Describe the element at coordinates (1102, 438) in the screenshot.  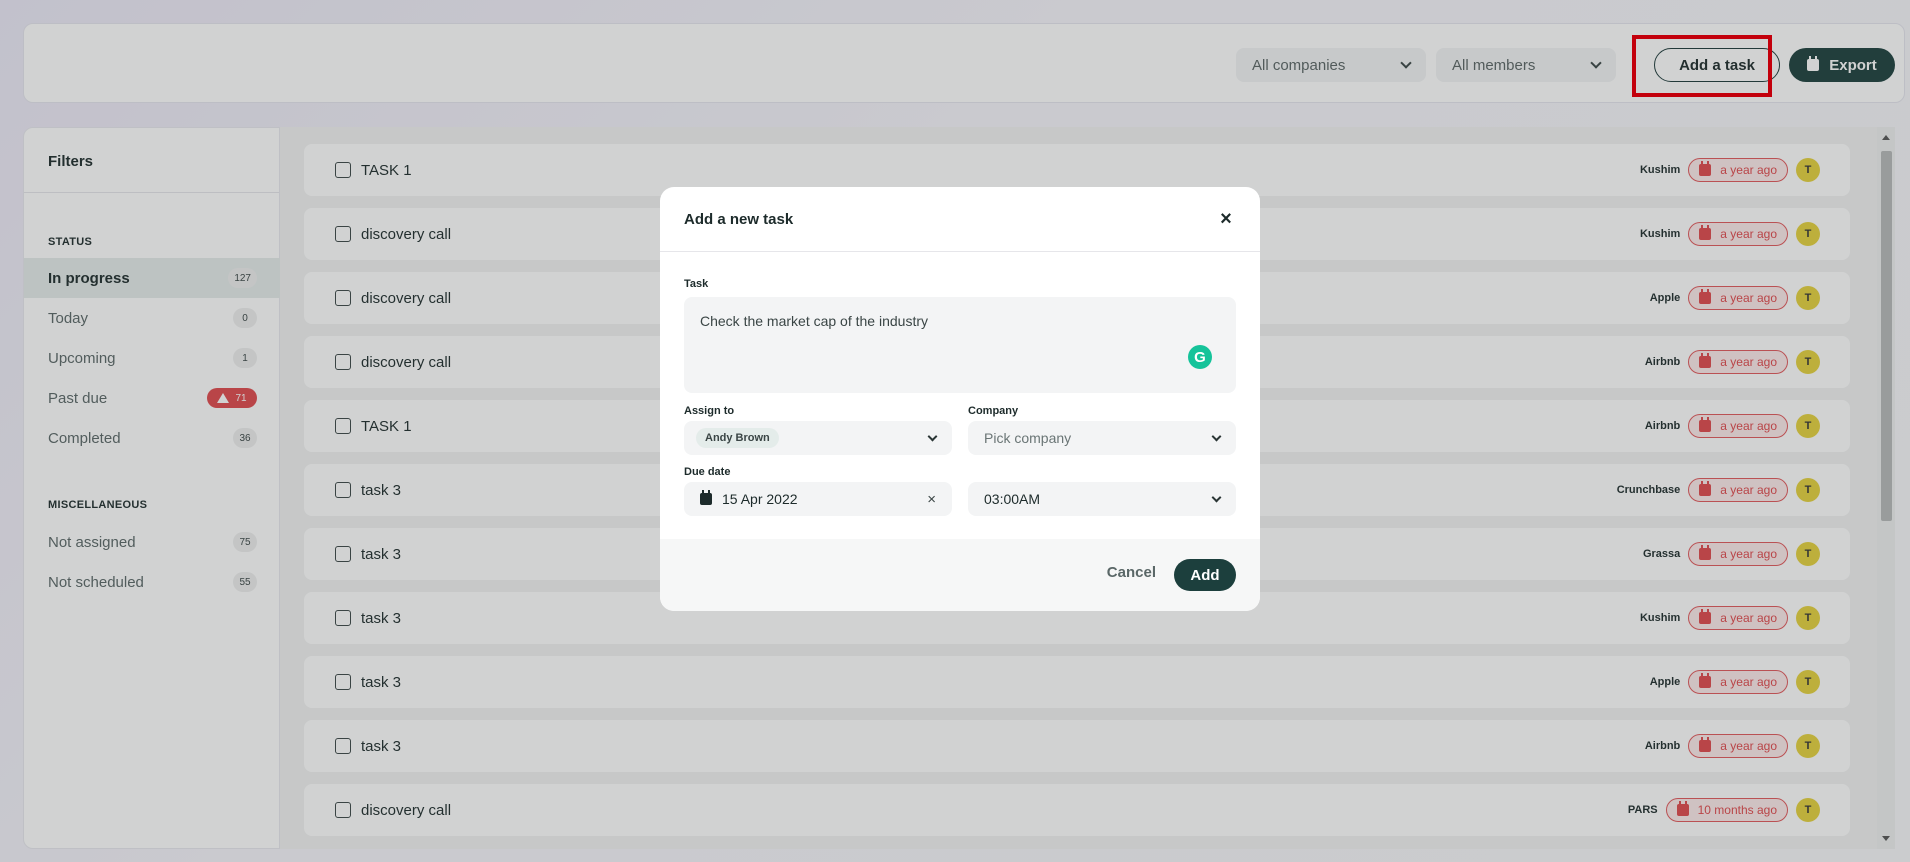
I see `company-select: Pick company` at that location.